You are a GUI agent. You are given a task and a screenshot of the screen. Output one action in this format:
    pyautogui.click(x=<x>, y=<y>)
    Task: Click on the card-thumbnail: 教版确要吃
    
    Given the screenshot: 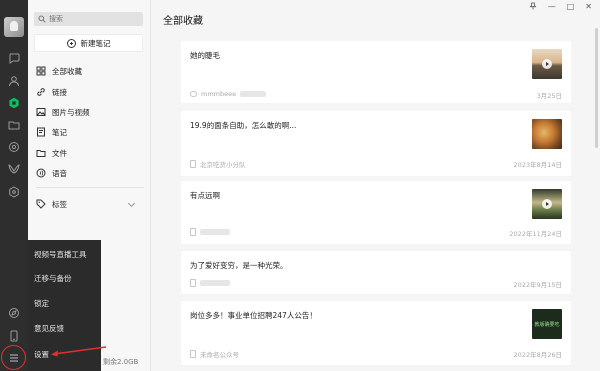 What is the action you would take?
    pyautogui.click(x=547, y=324)
    